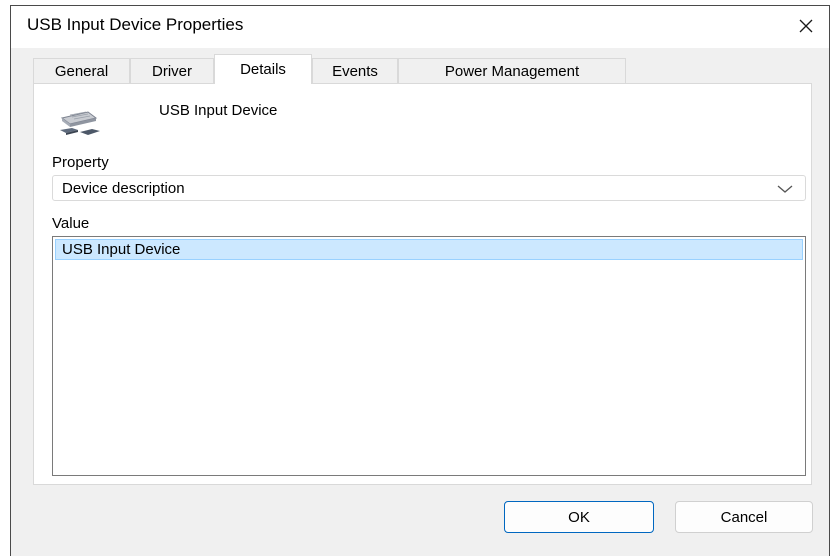 The width and height of the screenshot is (835, 556). What do you see at coordinates (172, 70) in the screenshot?
I see `tab-driver: Driver` at bounding box center [172, 70].